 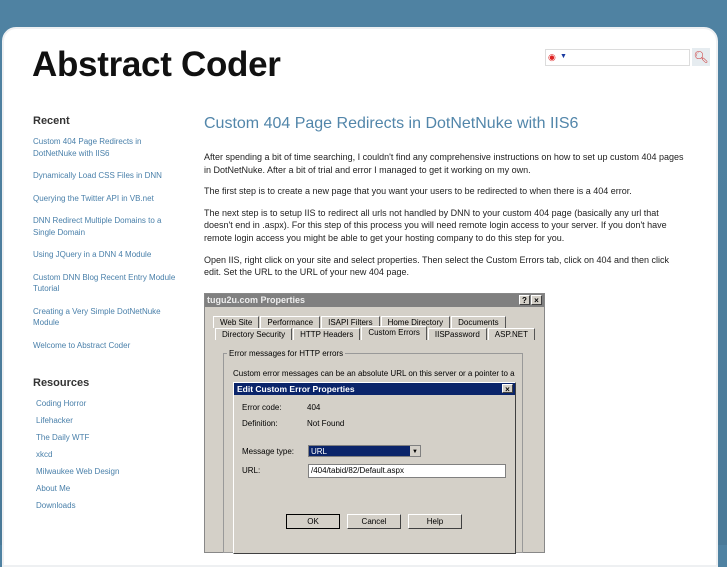 What do you see at coordinates (109, 421) in the screenshot?
I see `resource-link: Lifehacker` at bounding box center [109, 421].